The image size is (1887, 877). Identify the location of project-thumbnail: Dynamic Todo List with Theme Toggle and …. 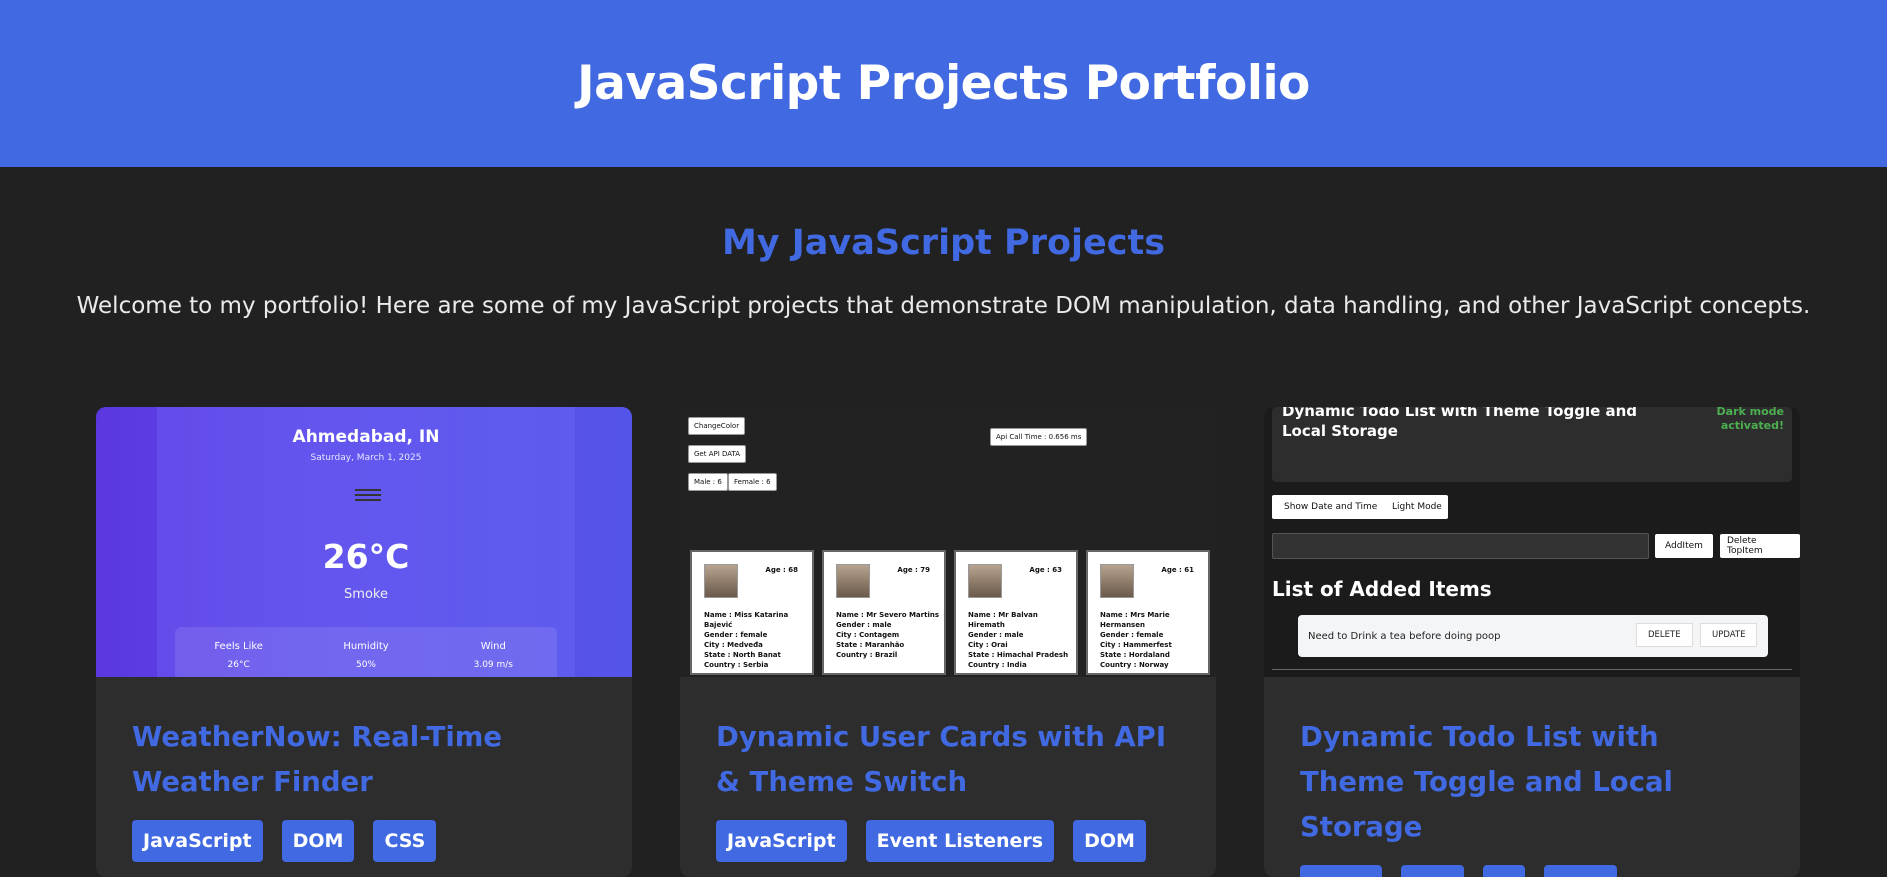
(1532, 542).